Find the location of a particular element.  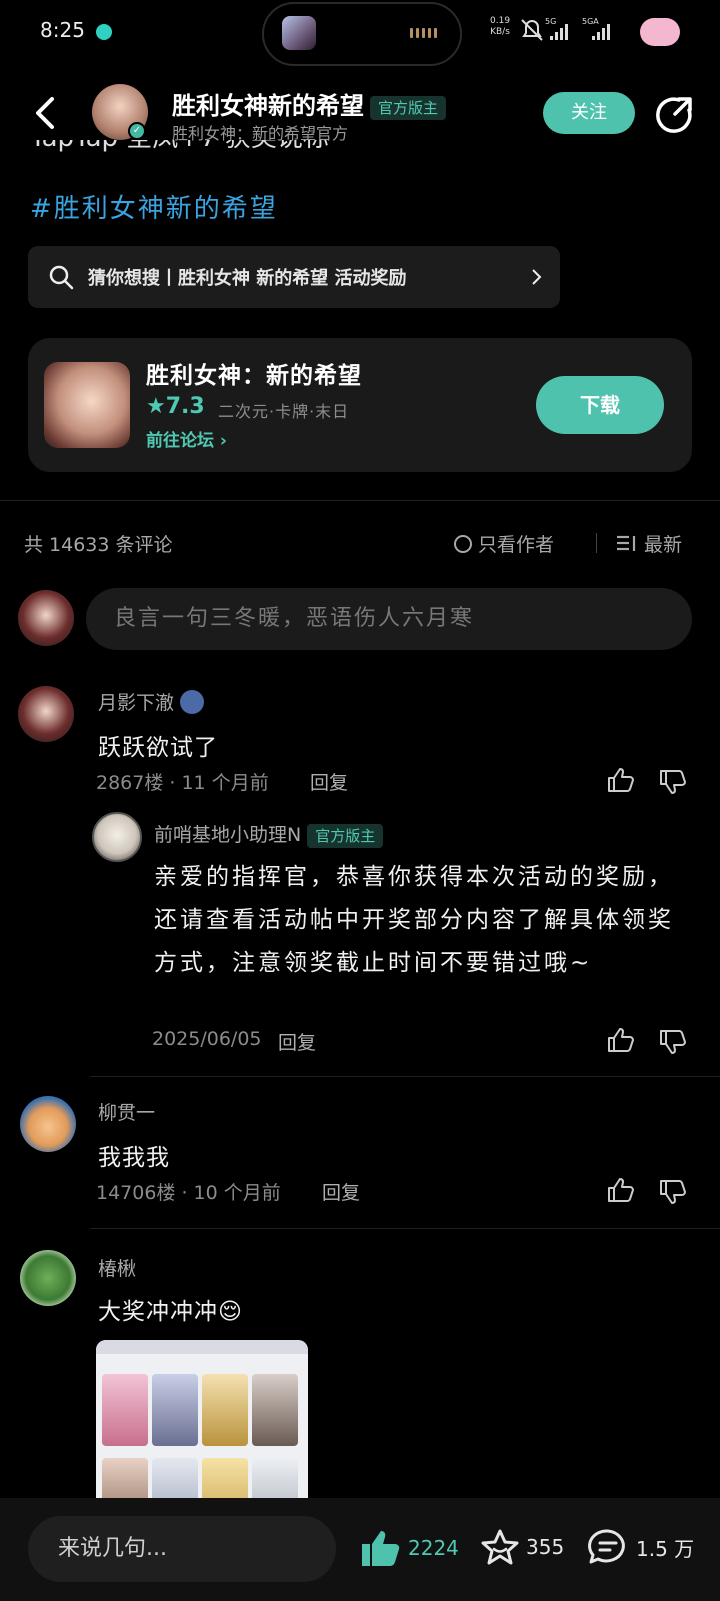

like-count: 2224 is located at coordinates (433, 1548).